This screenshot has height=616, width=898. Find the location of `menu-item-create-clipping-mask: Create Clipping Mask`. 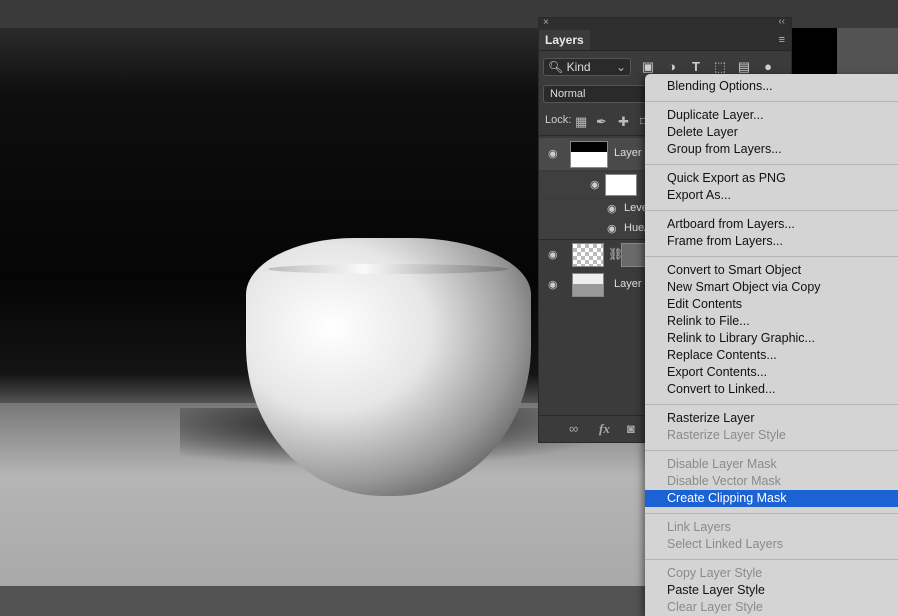

menu-item-create-clipping-mask: Create Clipping Mask is located at coordinates (771, 498).